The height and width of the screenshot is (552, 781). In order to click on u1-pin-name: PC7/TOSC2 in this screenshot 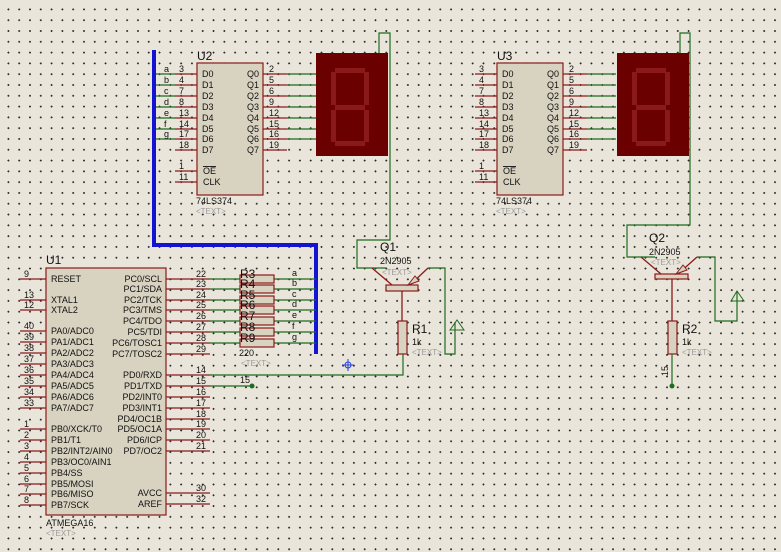, I will do `click(137, 354)`.